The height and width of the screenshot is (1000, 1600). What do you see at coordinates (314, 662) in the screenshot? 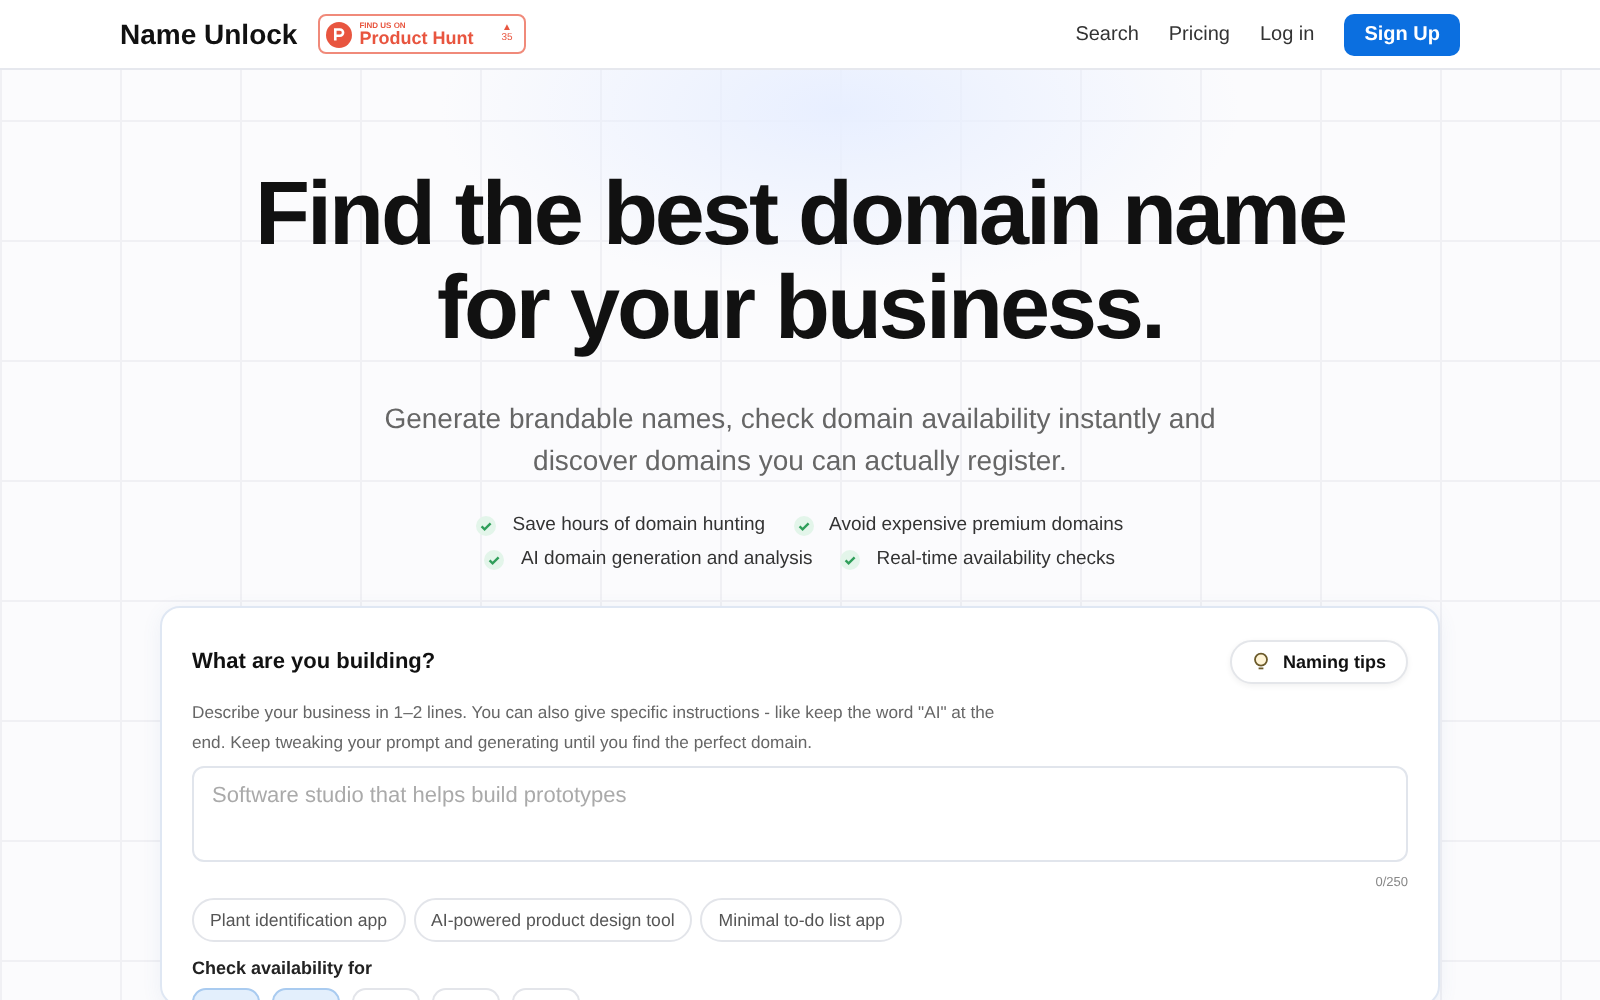
I see `card-heading: What are you building?` at bounding box center [314, 662].